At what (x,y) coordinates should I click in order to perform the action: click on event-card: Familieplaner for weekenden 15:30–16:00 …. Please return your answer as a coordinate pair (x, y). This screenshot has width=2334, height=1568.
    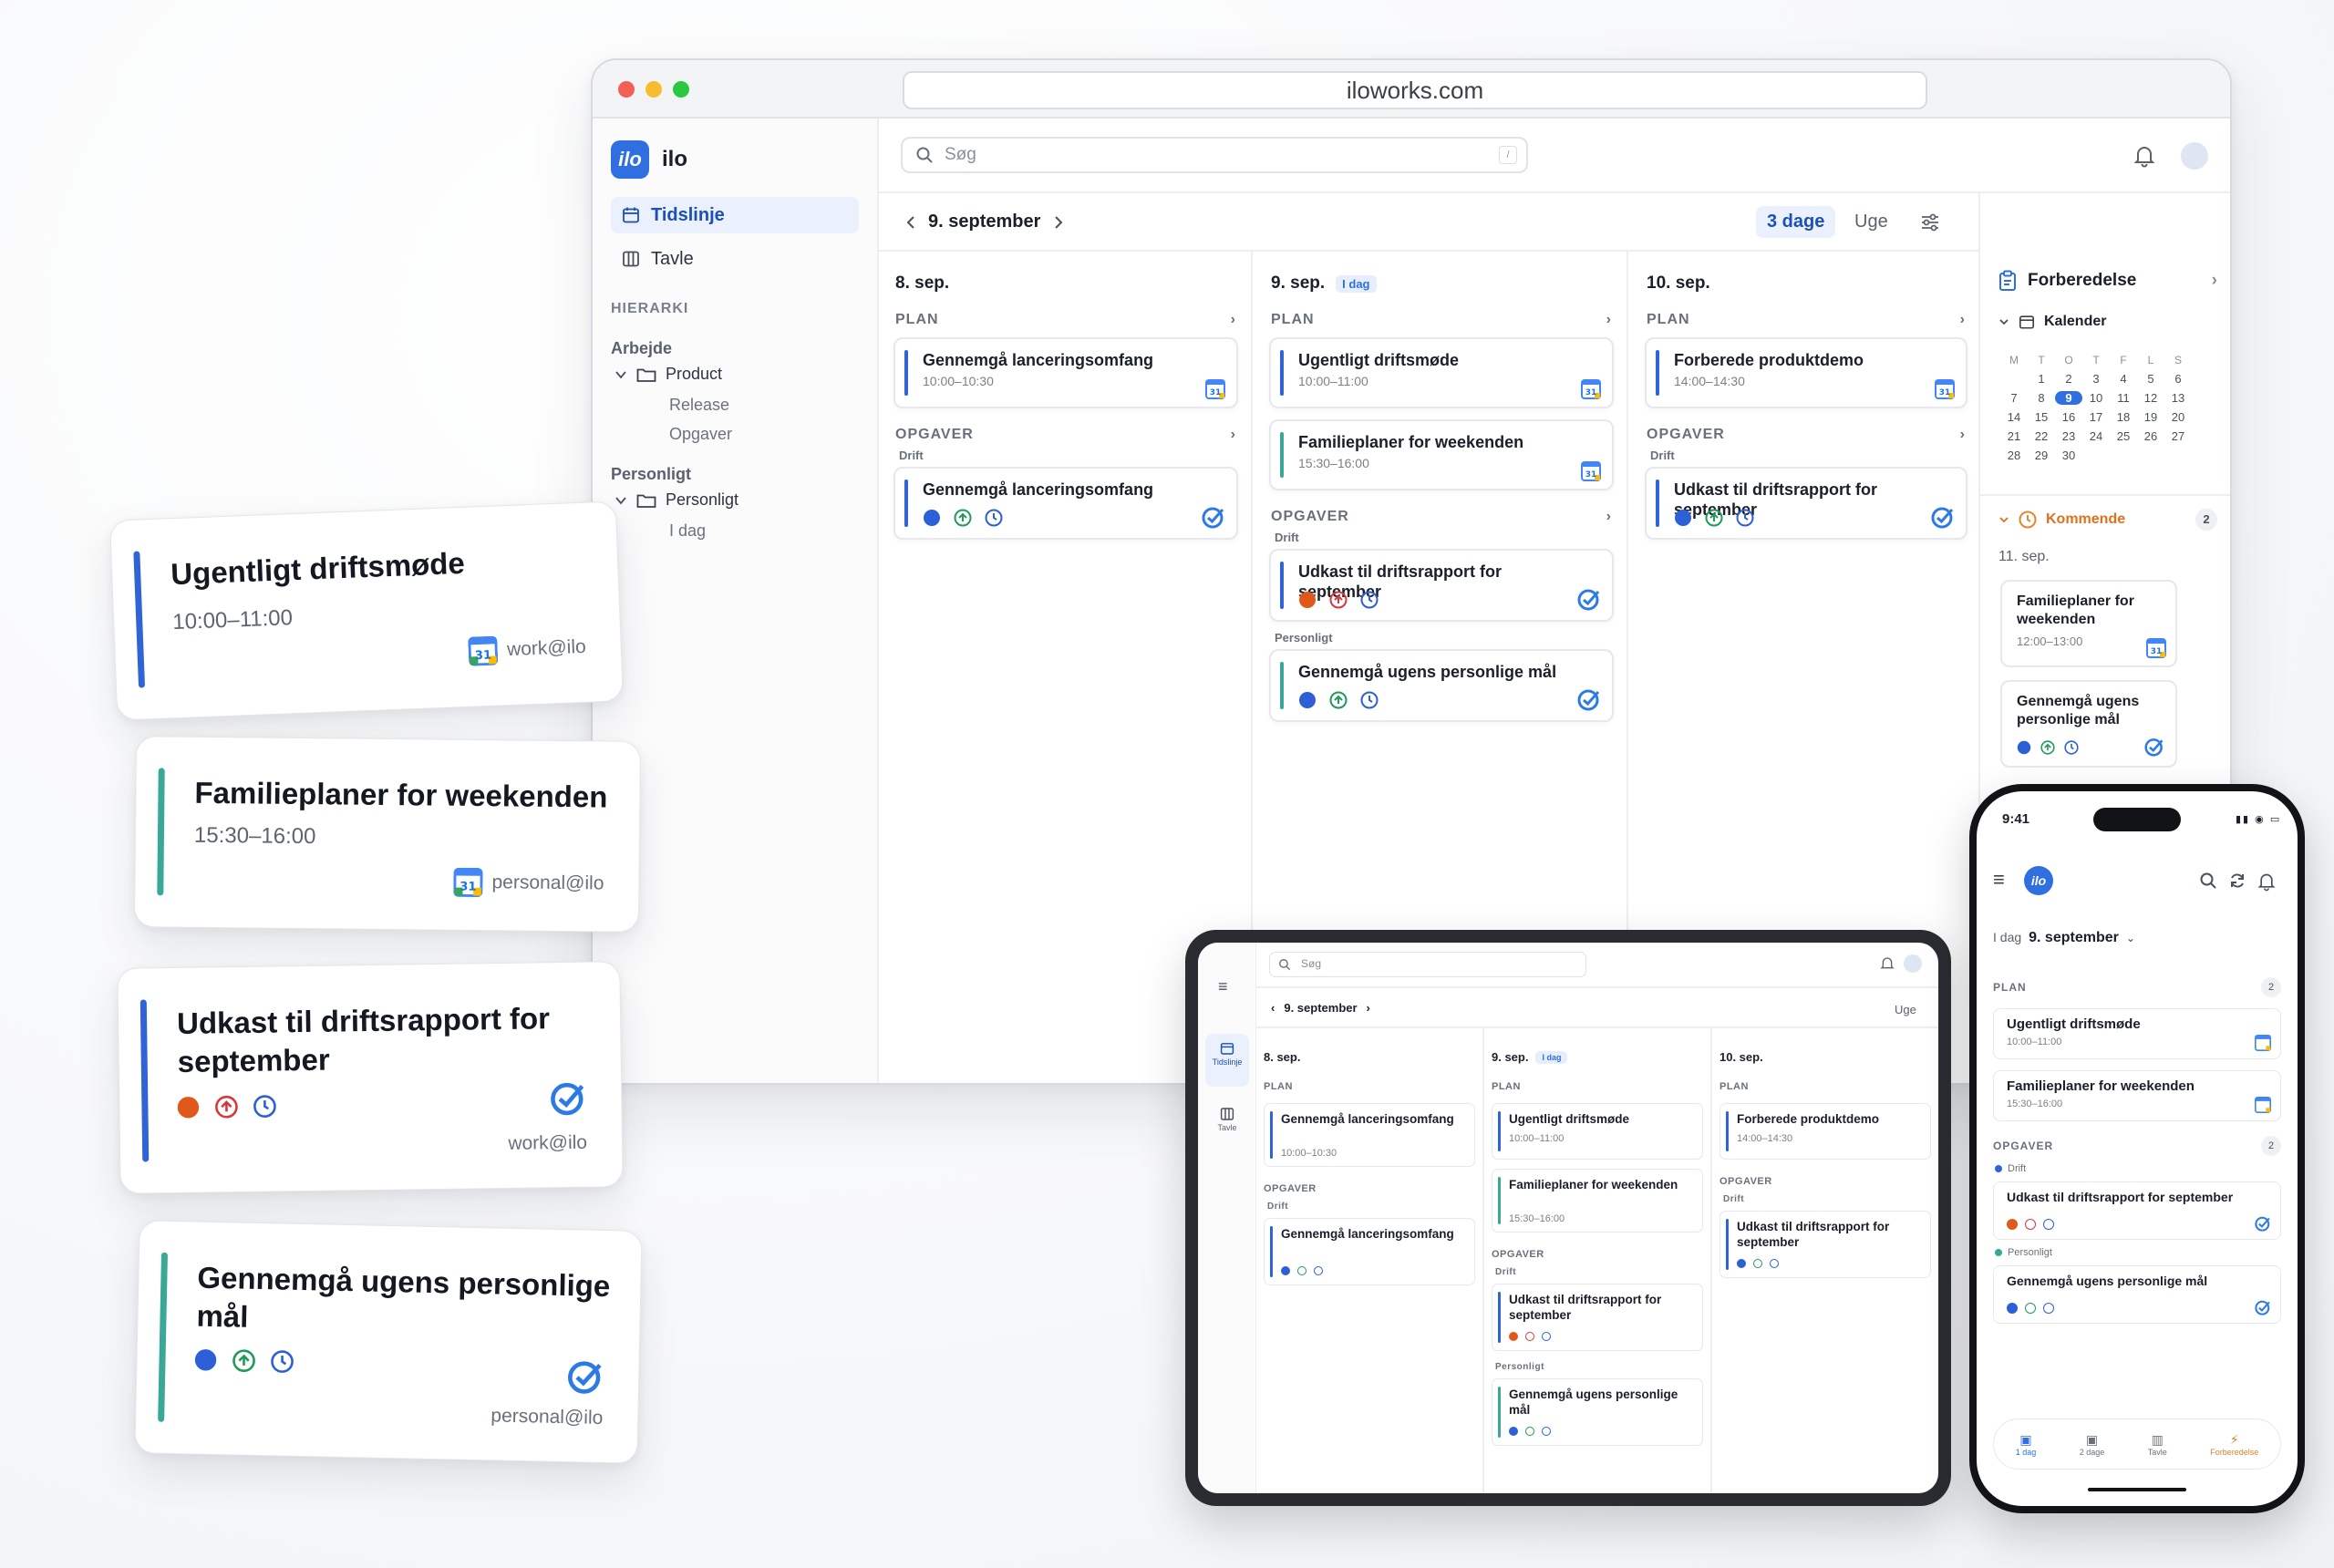
    Looking at the image, I should click on (1441, 454).